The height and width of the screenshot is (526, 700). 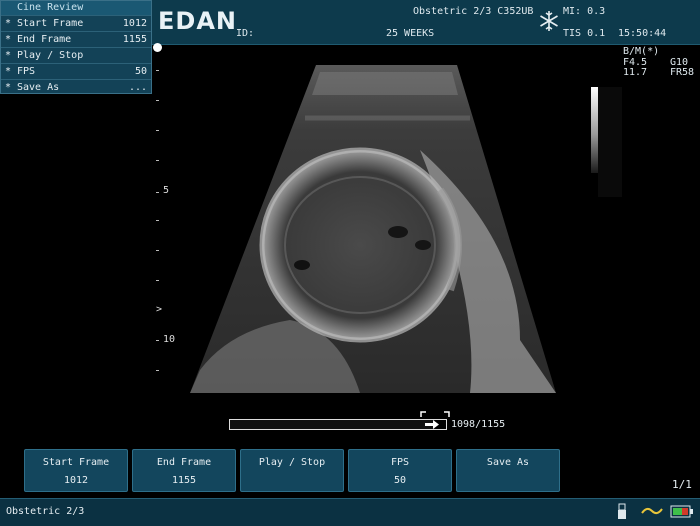 What do you see at coordinates (76, 8) in the screenshot?
I see `menu-title: Cine Review` at bounding box center [76, 8].